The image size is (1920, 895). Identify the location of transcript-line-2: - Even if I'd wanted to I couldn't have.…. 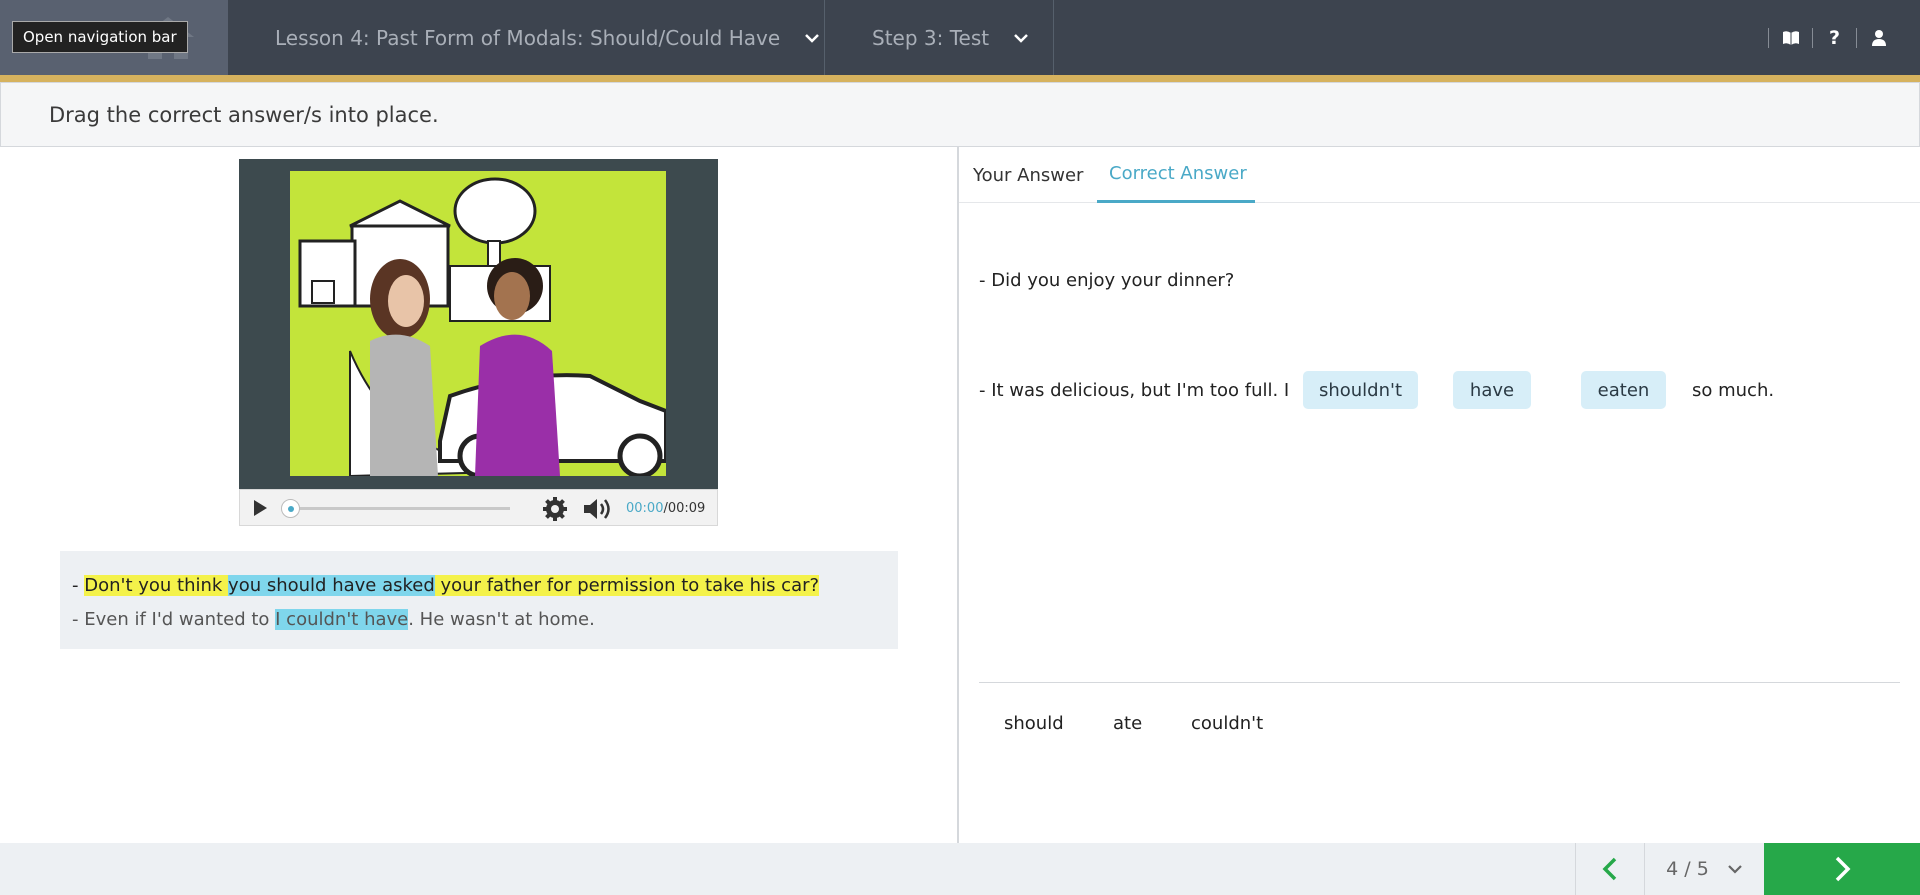
(479, 620).